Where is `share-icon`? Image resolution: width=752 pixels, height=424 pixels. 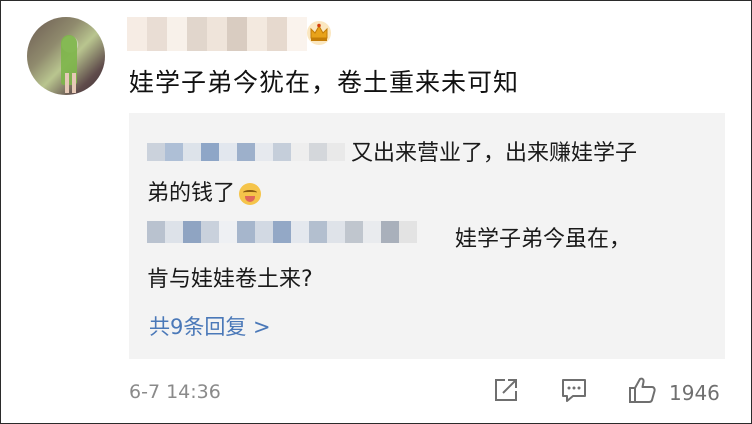
share-icon is located at coordinates (506, 390).